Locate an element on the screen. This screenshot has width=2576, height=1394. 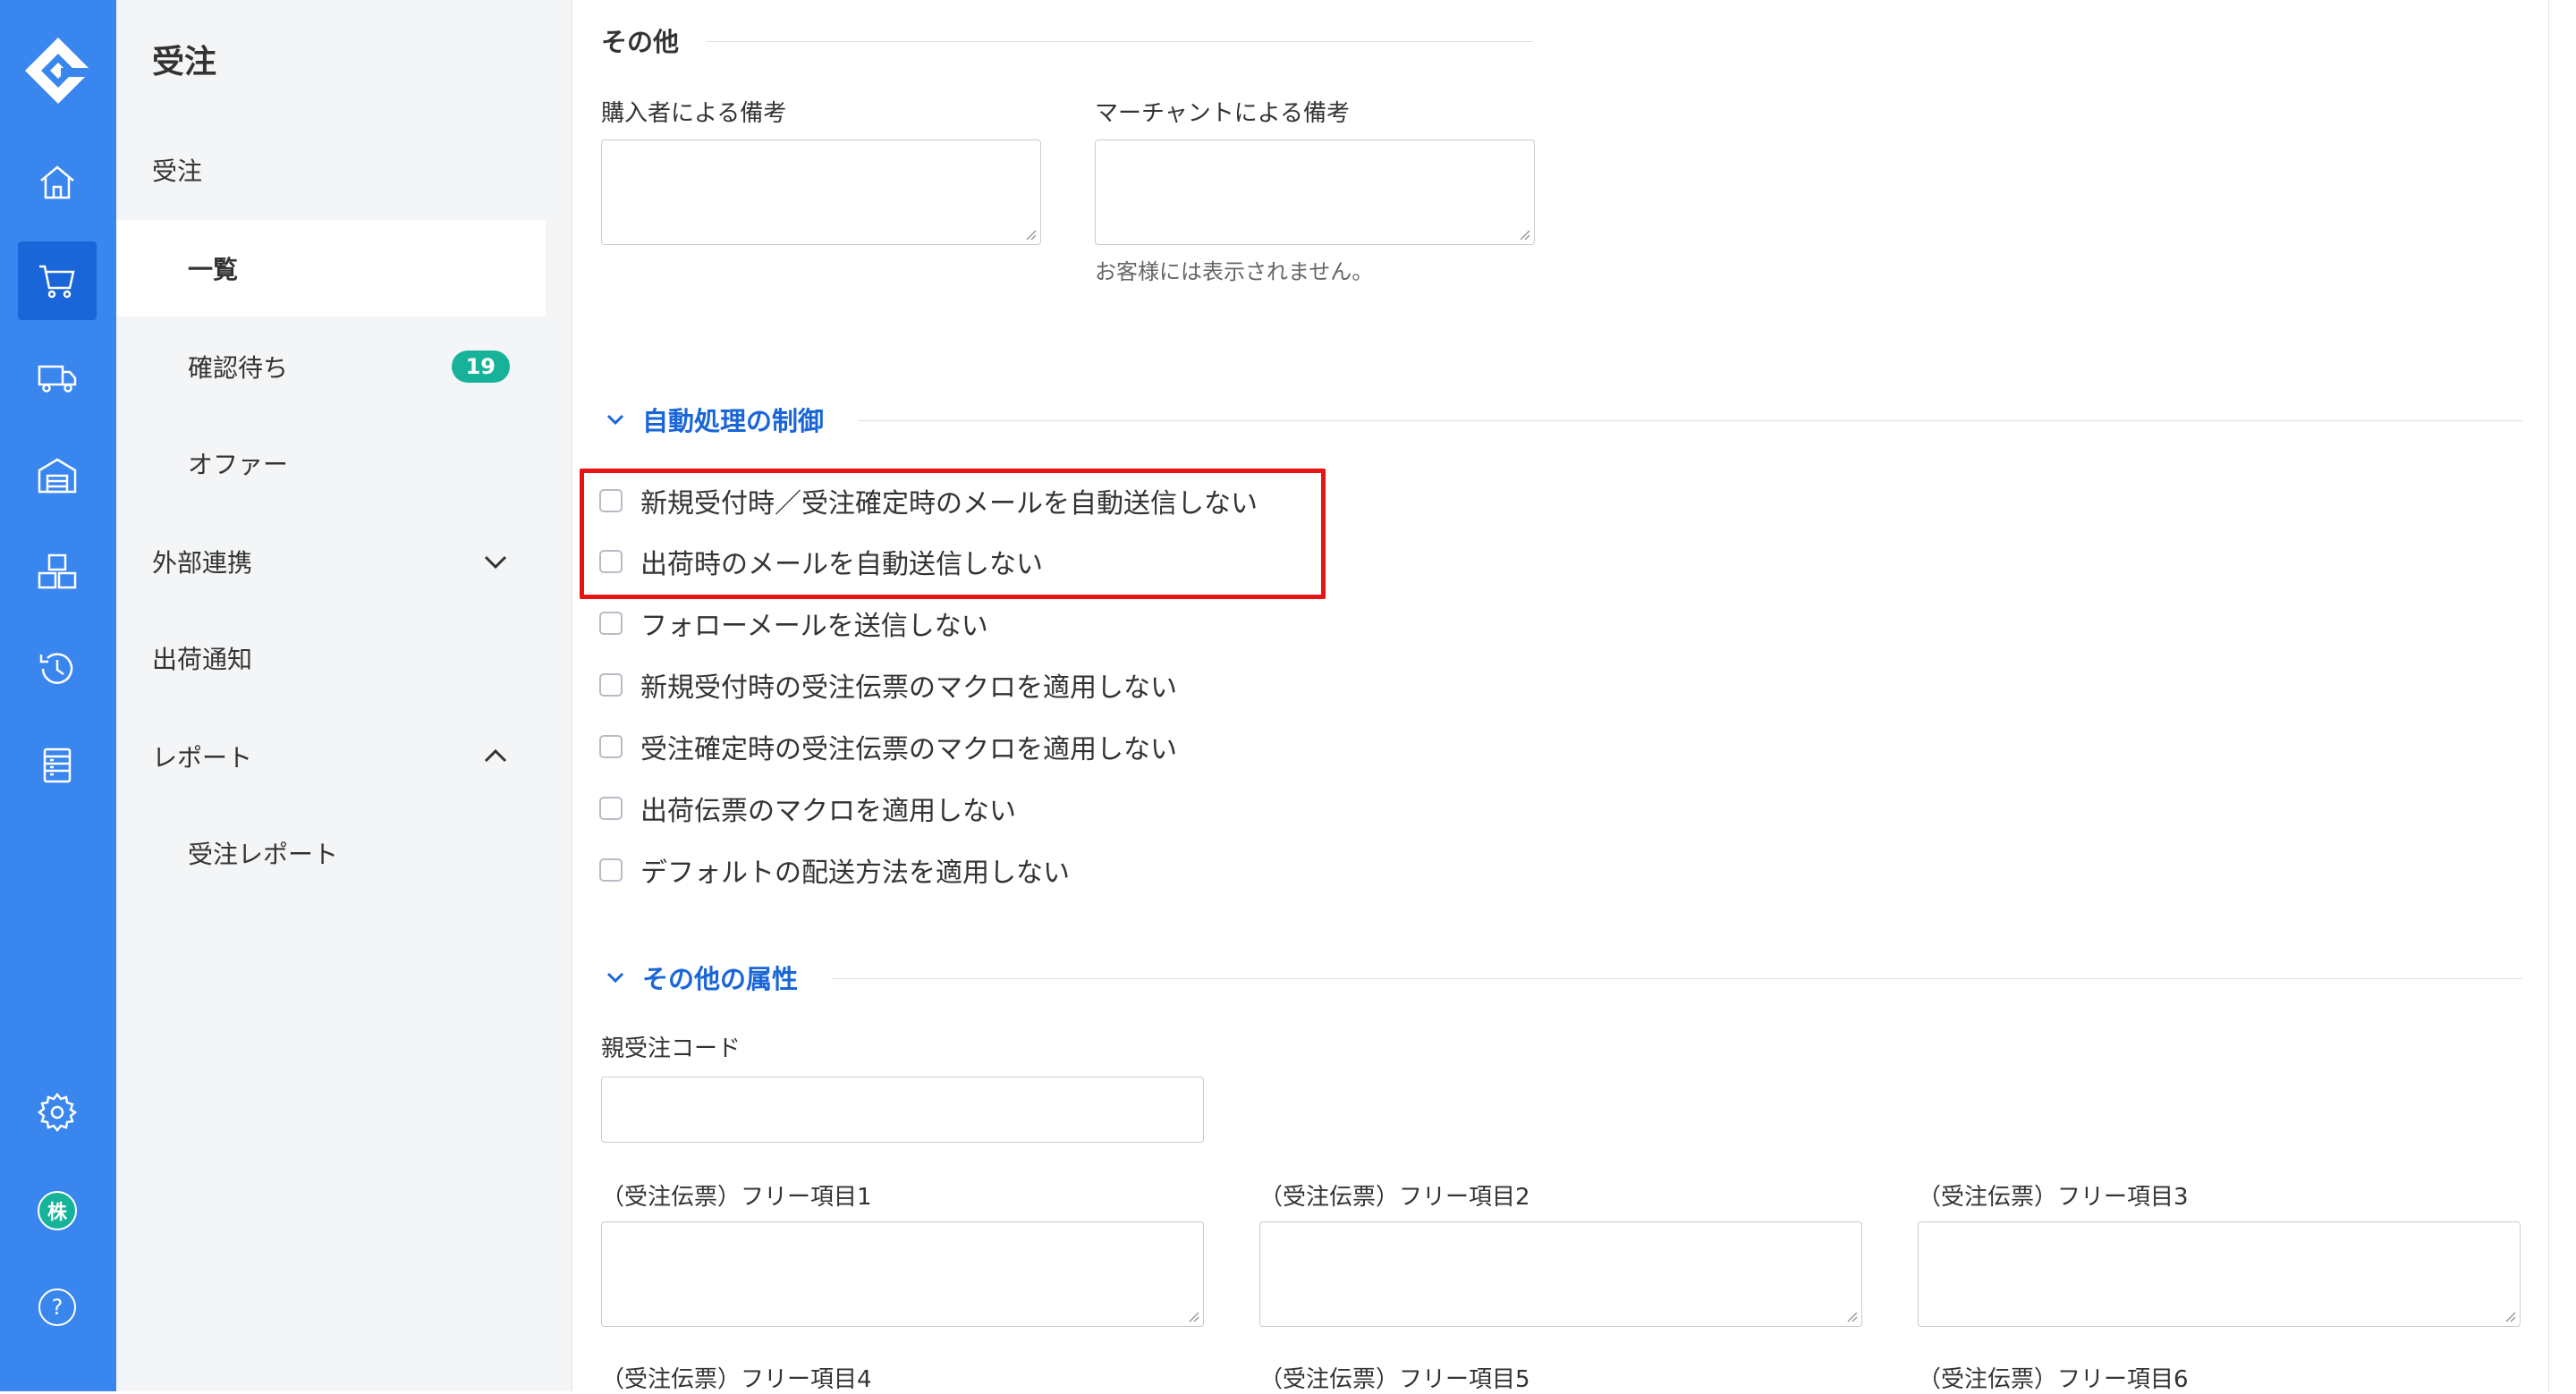
truck-icon is located at coordinates (57, 379).